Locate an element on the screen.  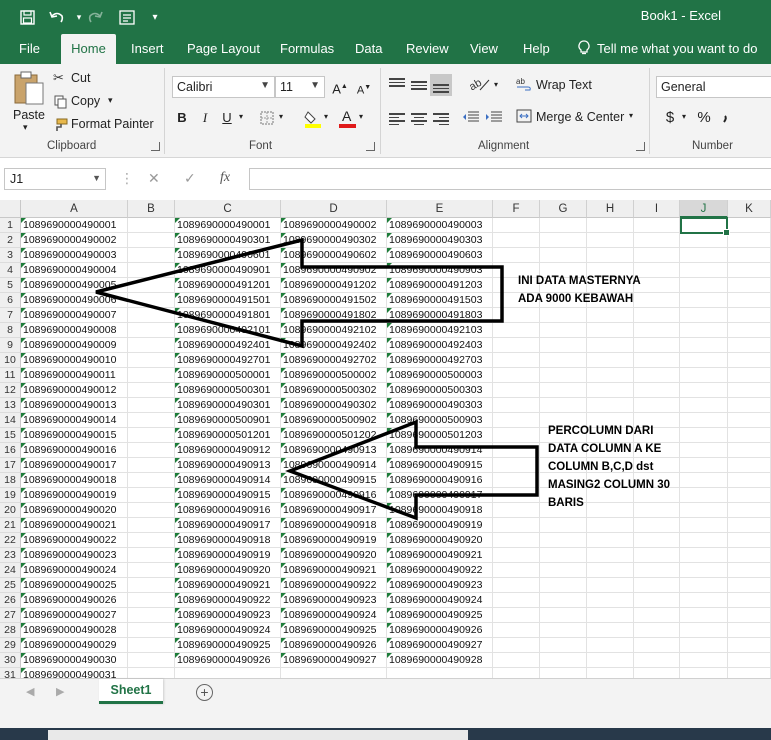
cell-f13 is located at coordinates (516, 405).